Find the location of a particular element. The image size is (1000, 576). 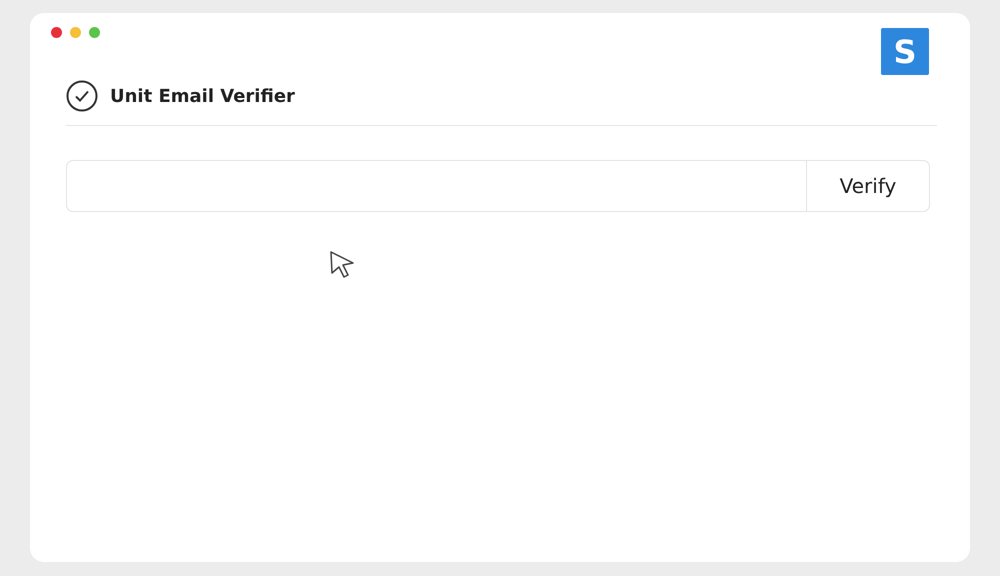

check-circle-icon is located at coordinates (82, 96).